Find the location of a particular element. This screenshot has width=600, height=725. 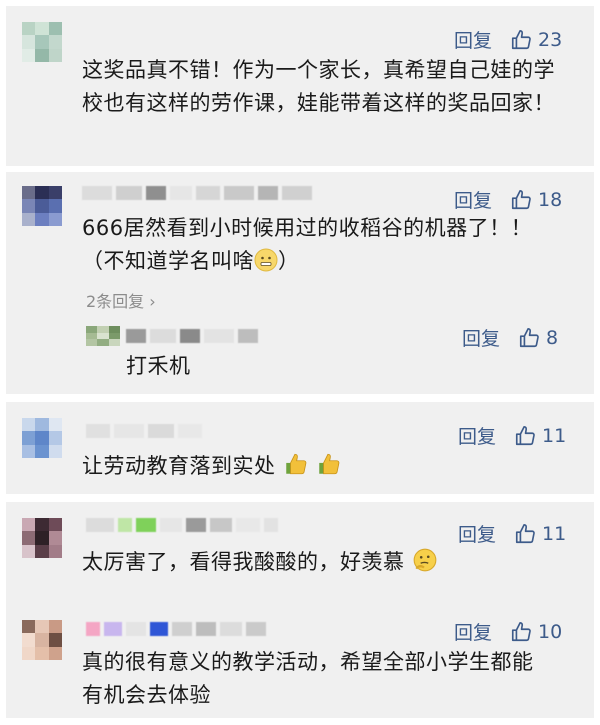

like-count: 8 is located at coordinates (552, 337).